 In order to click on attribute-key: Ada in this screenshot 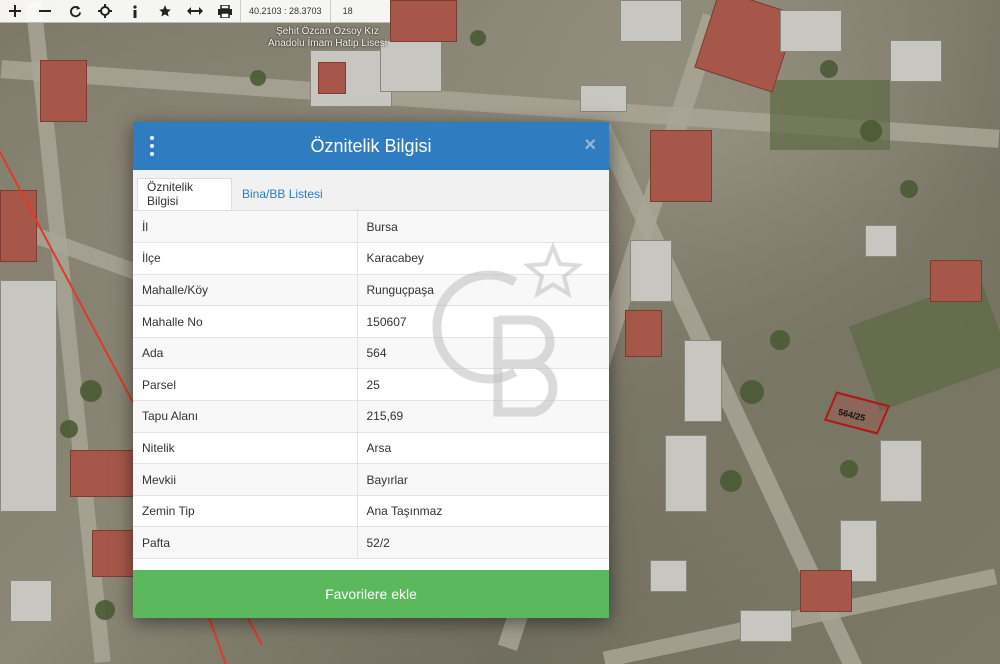, I will do `click(245, 353)`.